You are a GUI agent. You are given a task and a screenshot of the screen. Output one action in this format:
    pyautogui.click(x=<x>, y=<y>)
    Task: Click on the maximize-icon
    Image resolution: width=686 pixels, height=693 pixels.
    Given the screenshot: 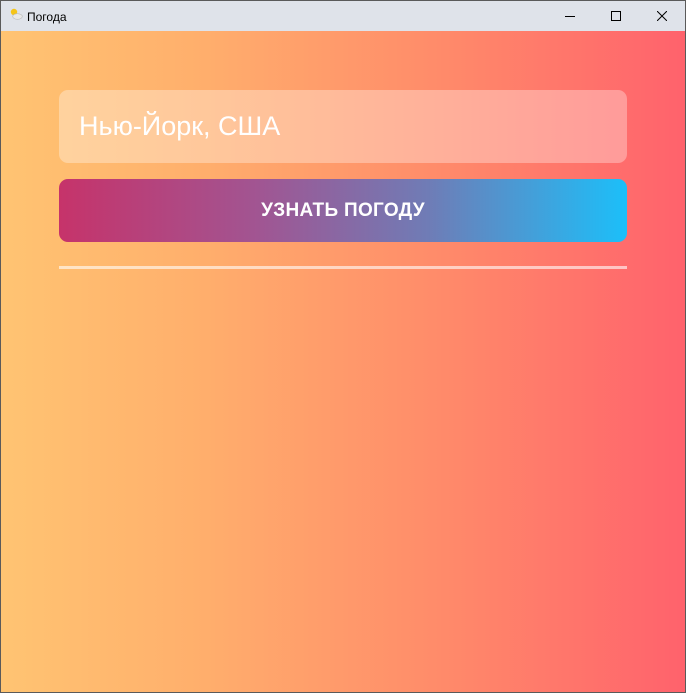 What is the action you would take?
    pyautogui.click(x=616, y=16)
    